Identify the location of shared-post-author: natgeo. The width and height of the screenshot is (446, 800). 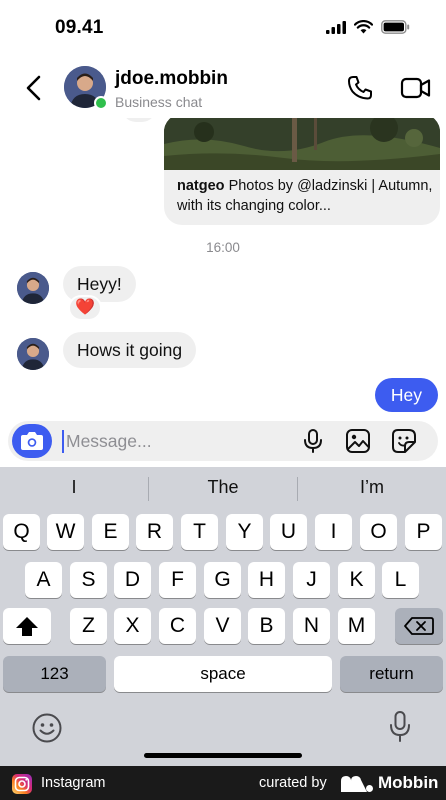
(201, 186).